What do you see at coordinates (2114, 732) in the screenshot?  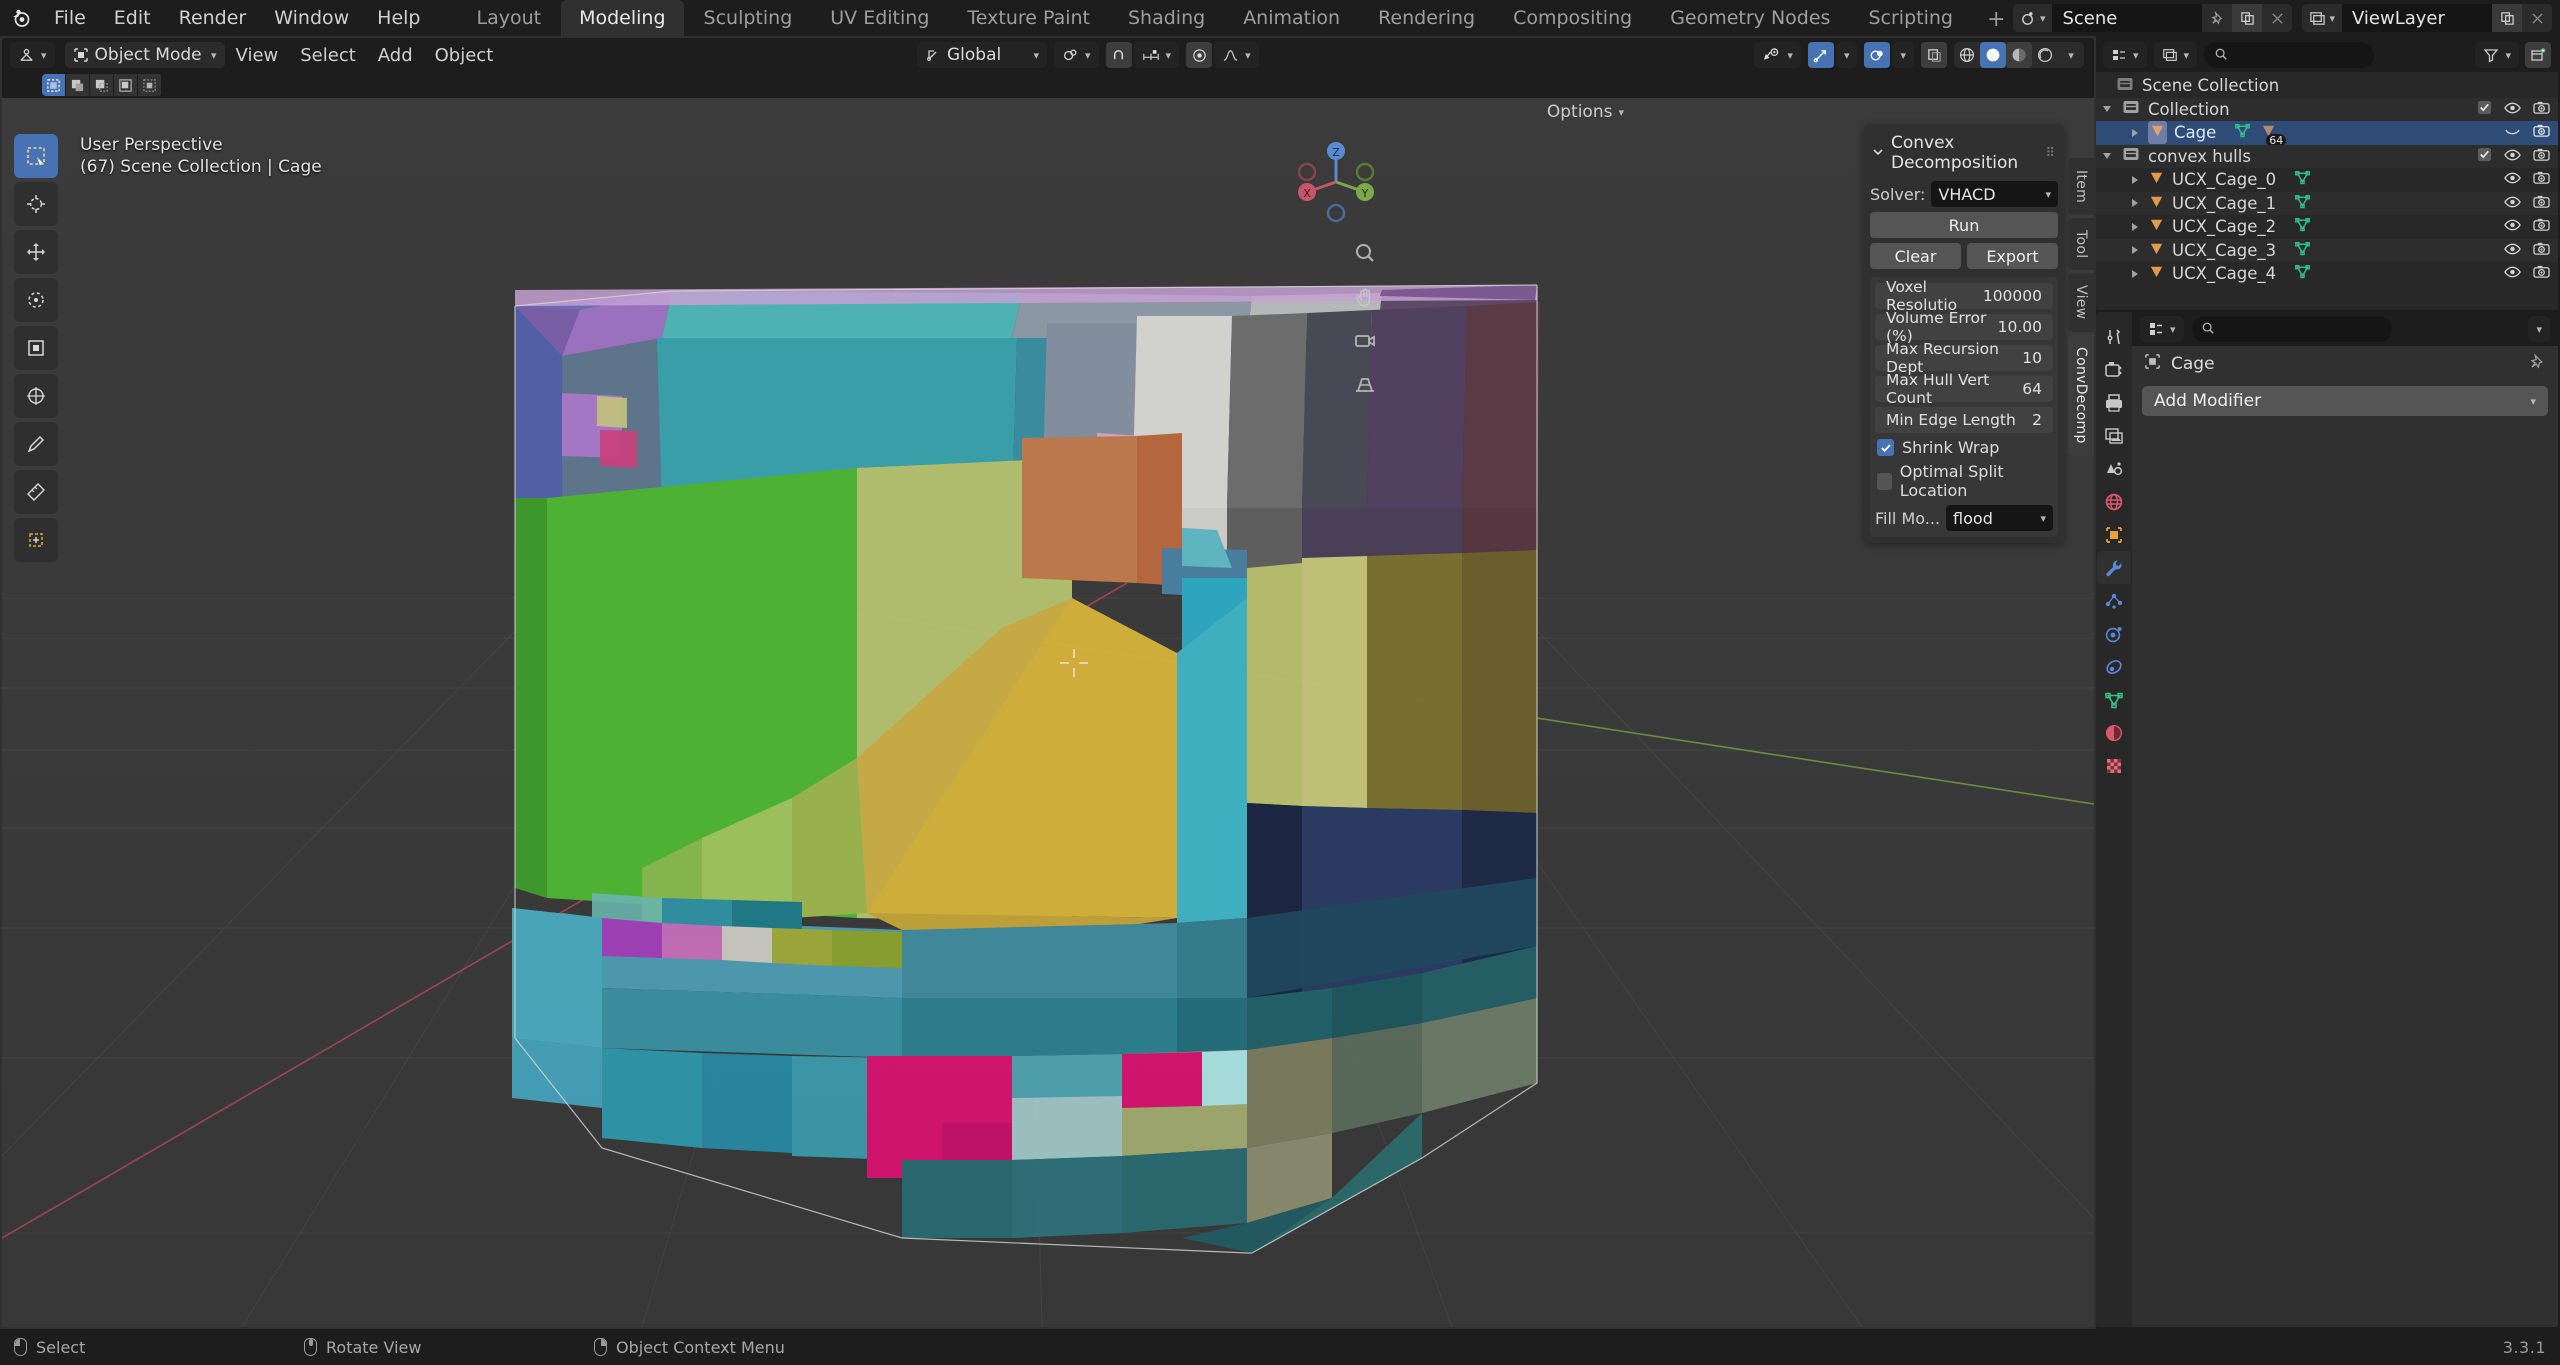 I see `properties-tab-material` at bounding box center [2114, 732].